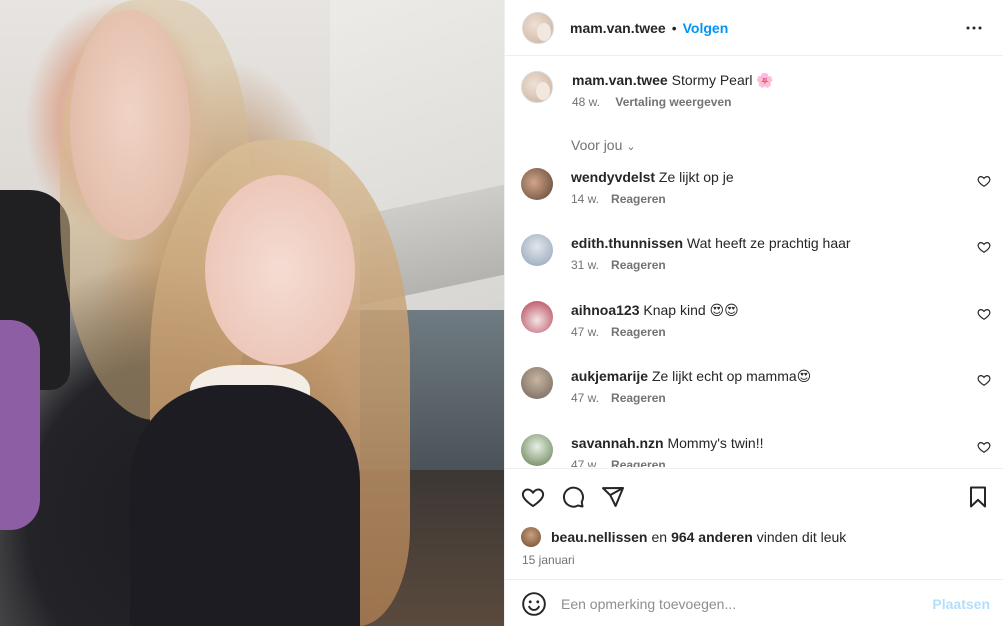 The height and width of the screenshot is (626, 1003). I want to click on commenter-username: aihnoa123, so click(605, 310).